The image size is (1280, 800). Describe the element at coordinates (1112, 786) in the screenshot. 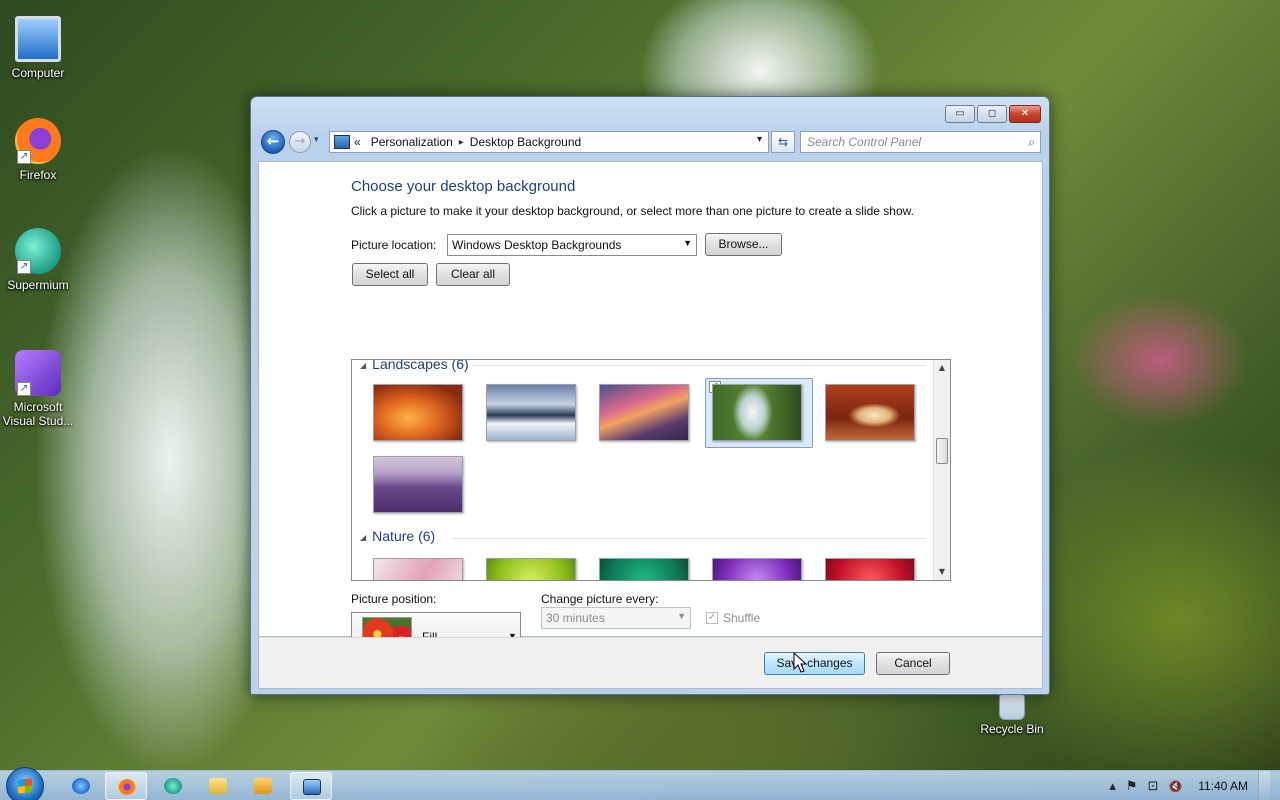

I see `show-hidden-icons-chevron-icon: ▴` at that location.